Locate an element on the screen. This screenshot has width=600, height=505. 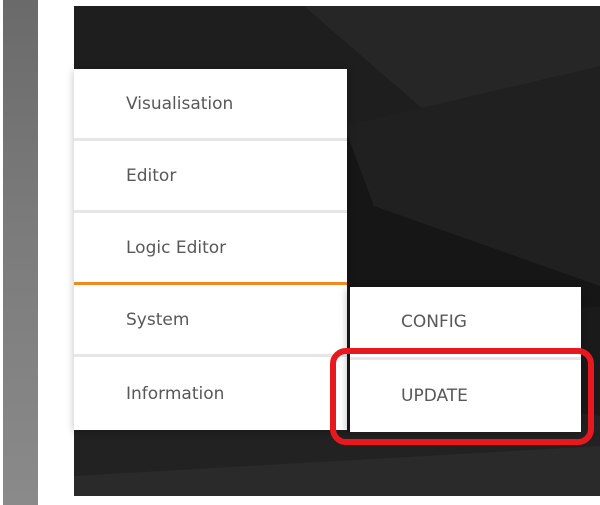
system-submenu: CONFIG UPDATE is located at coordinates (464, 359).